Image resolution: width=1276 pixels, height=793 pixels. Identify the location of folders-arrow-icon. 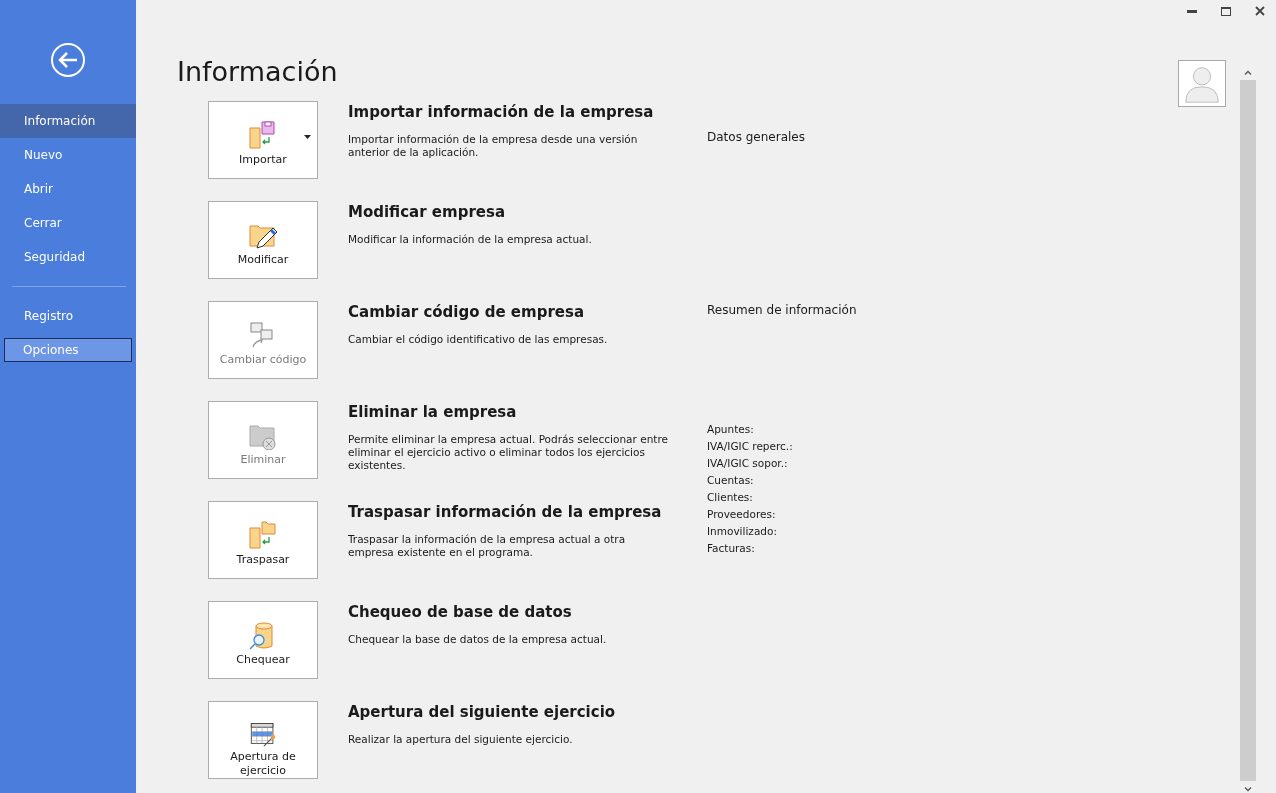
(263, 535).